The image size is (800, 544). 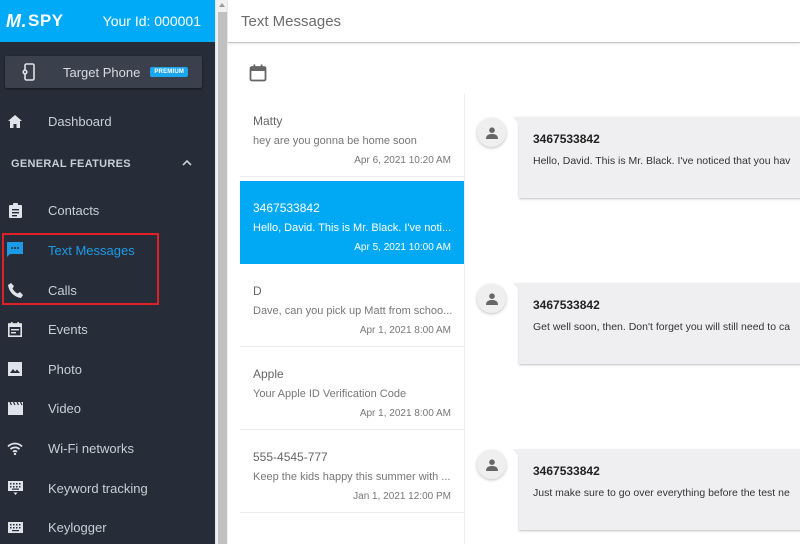 What do you see at coordinates (222, 278) in the screenshot?
I see `scrollbar-thumb` at bounding box center [222, 278].